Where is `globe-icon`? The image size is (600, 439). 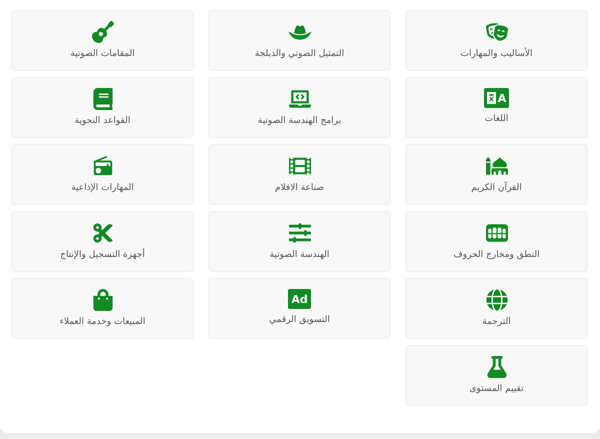 globe-icon is located at coordinates (497, 300).